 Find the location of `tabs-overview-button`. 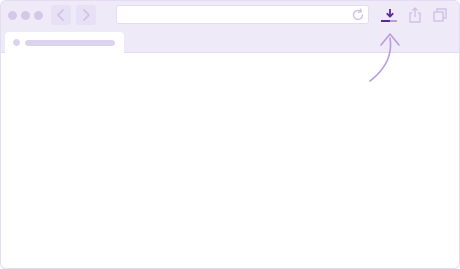

tabs-overview-button is located at coordinates (440, 15).